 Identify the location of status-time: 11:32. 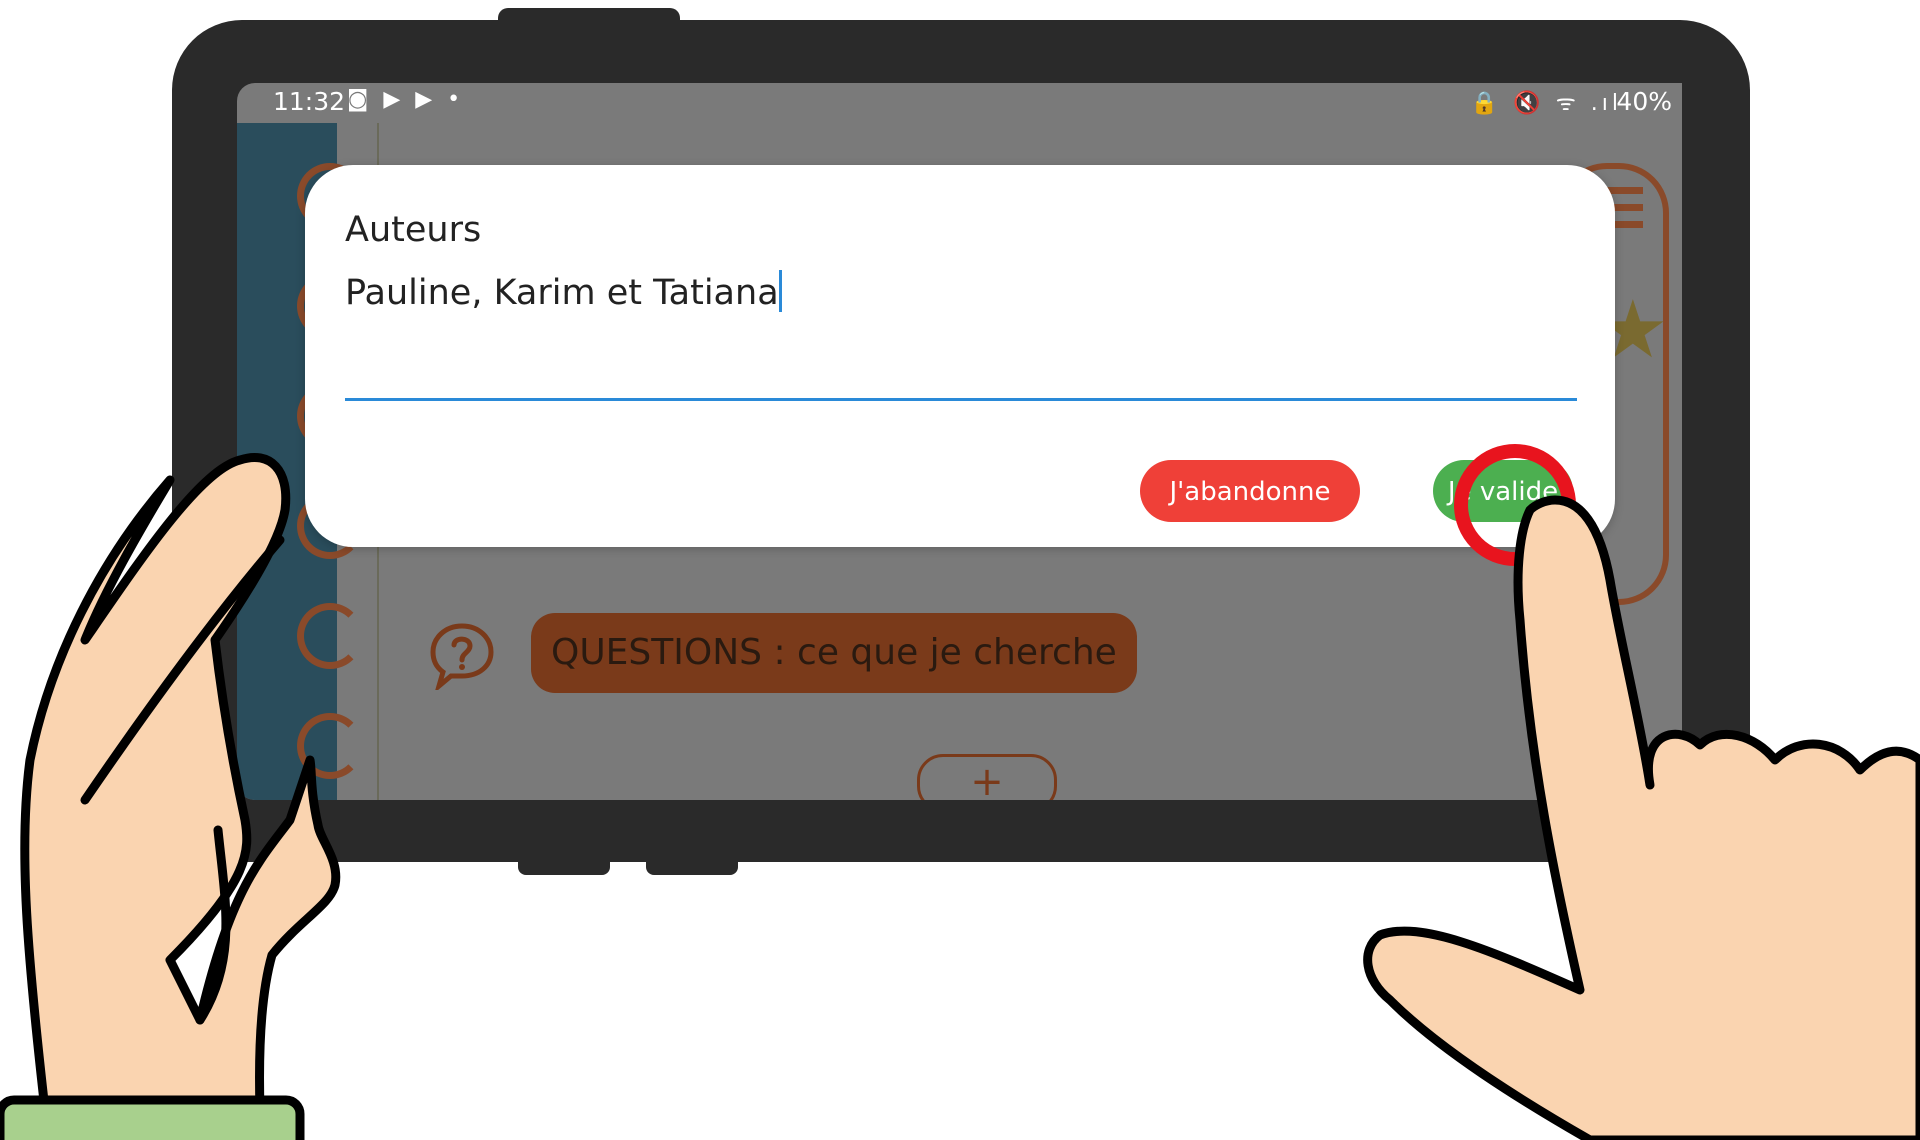
(309, 101).